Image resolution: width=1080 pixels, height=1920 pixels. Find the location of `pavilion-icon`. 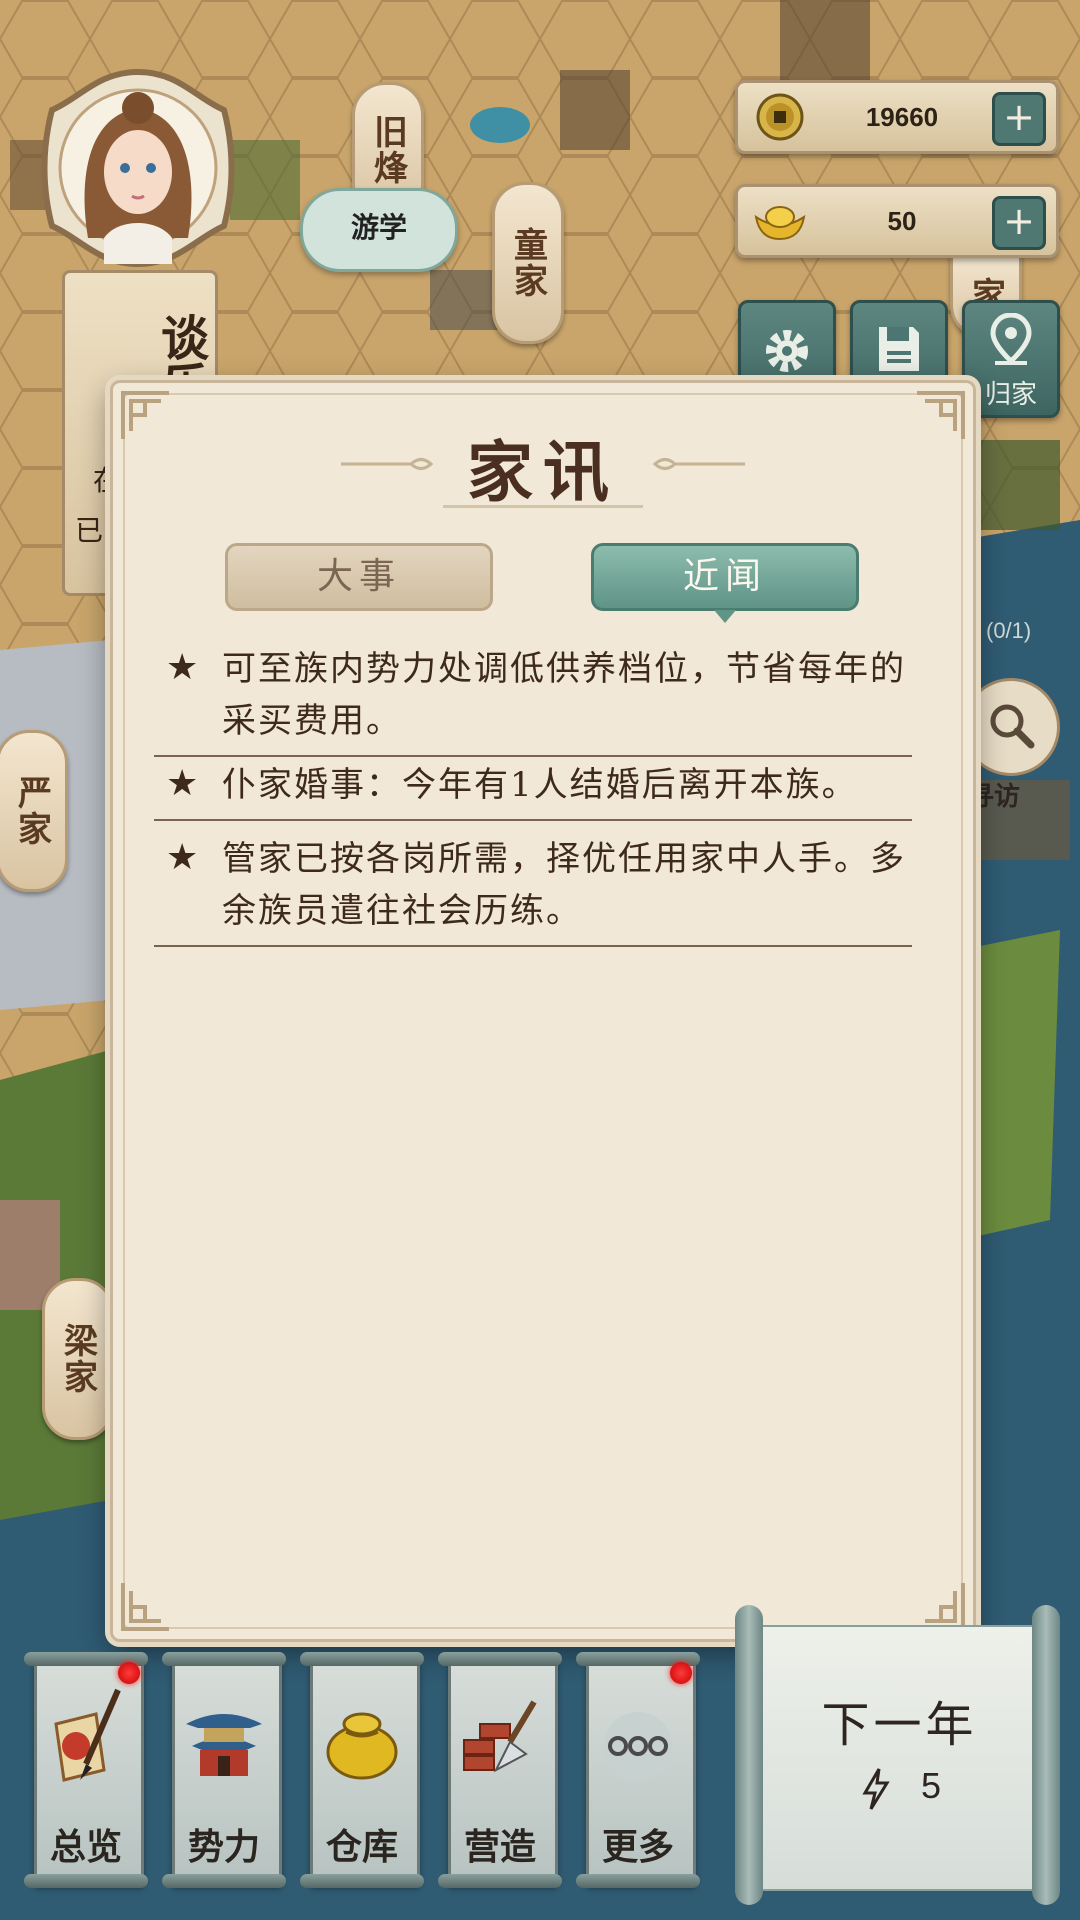

pavilion-icon is located at coordinates (224, 1745).